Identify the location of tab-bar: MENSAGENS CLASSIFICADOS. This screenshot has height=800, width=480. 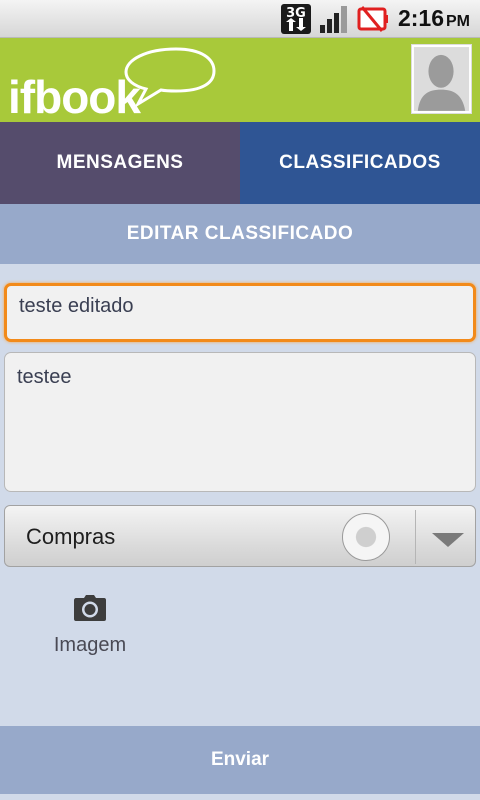
(240, 163).